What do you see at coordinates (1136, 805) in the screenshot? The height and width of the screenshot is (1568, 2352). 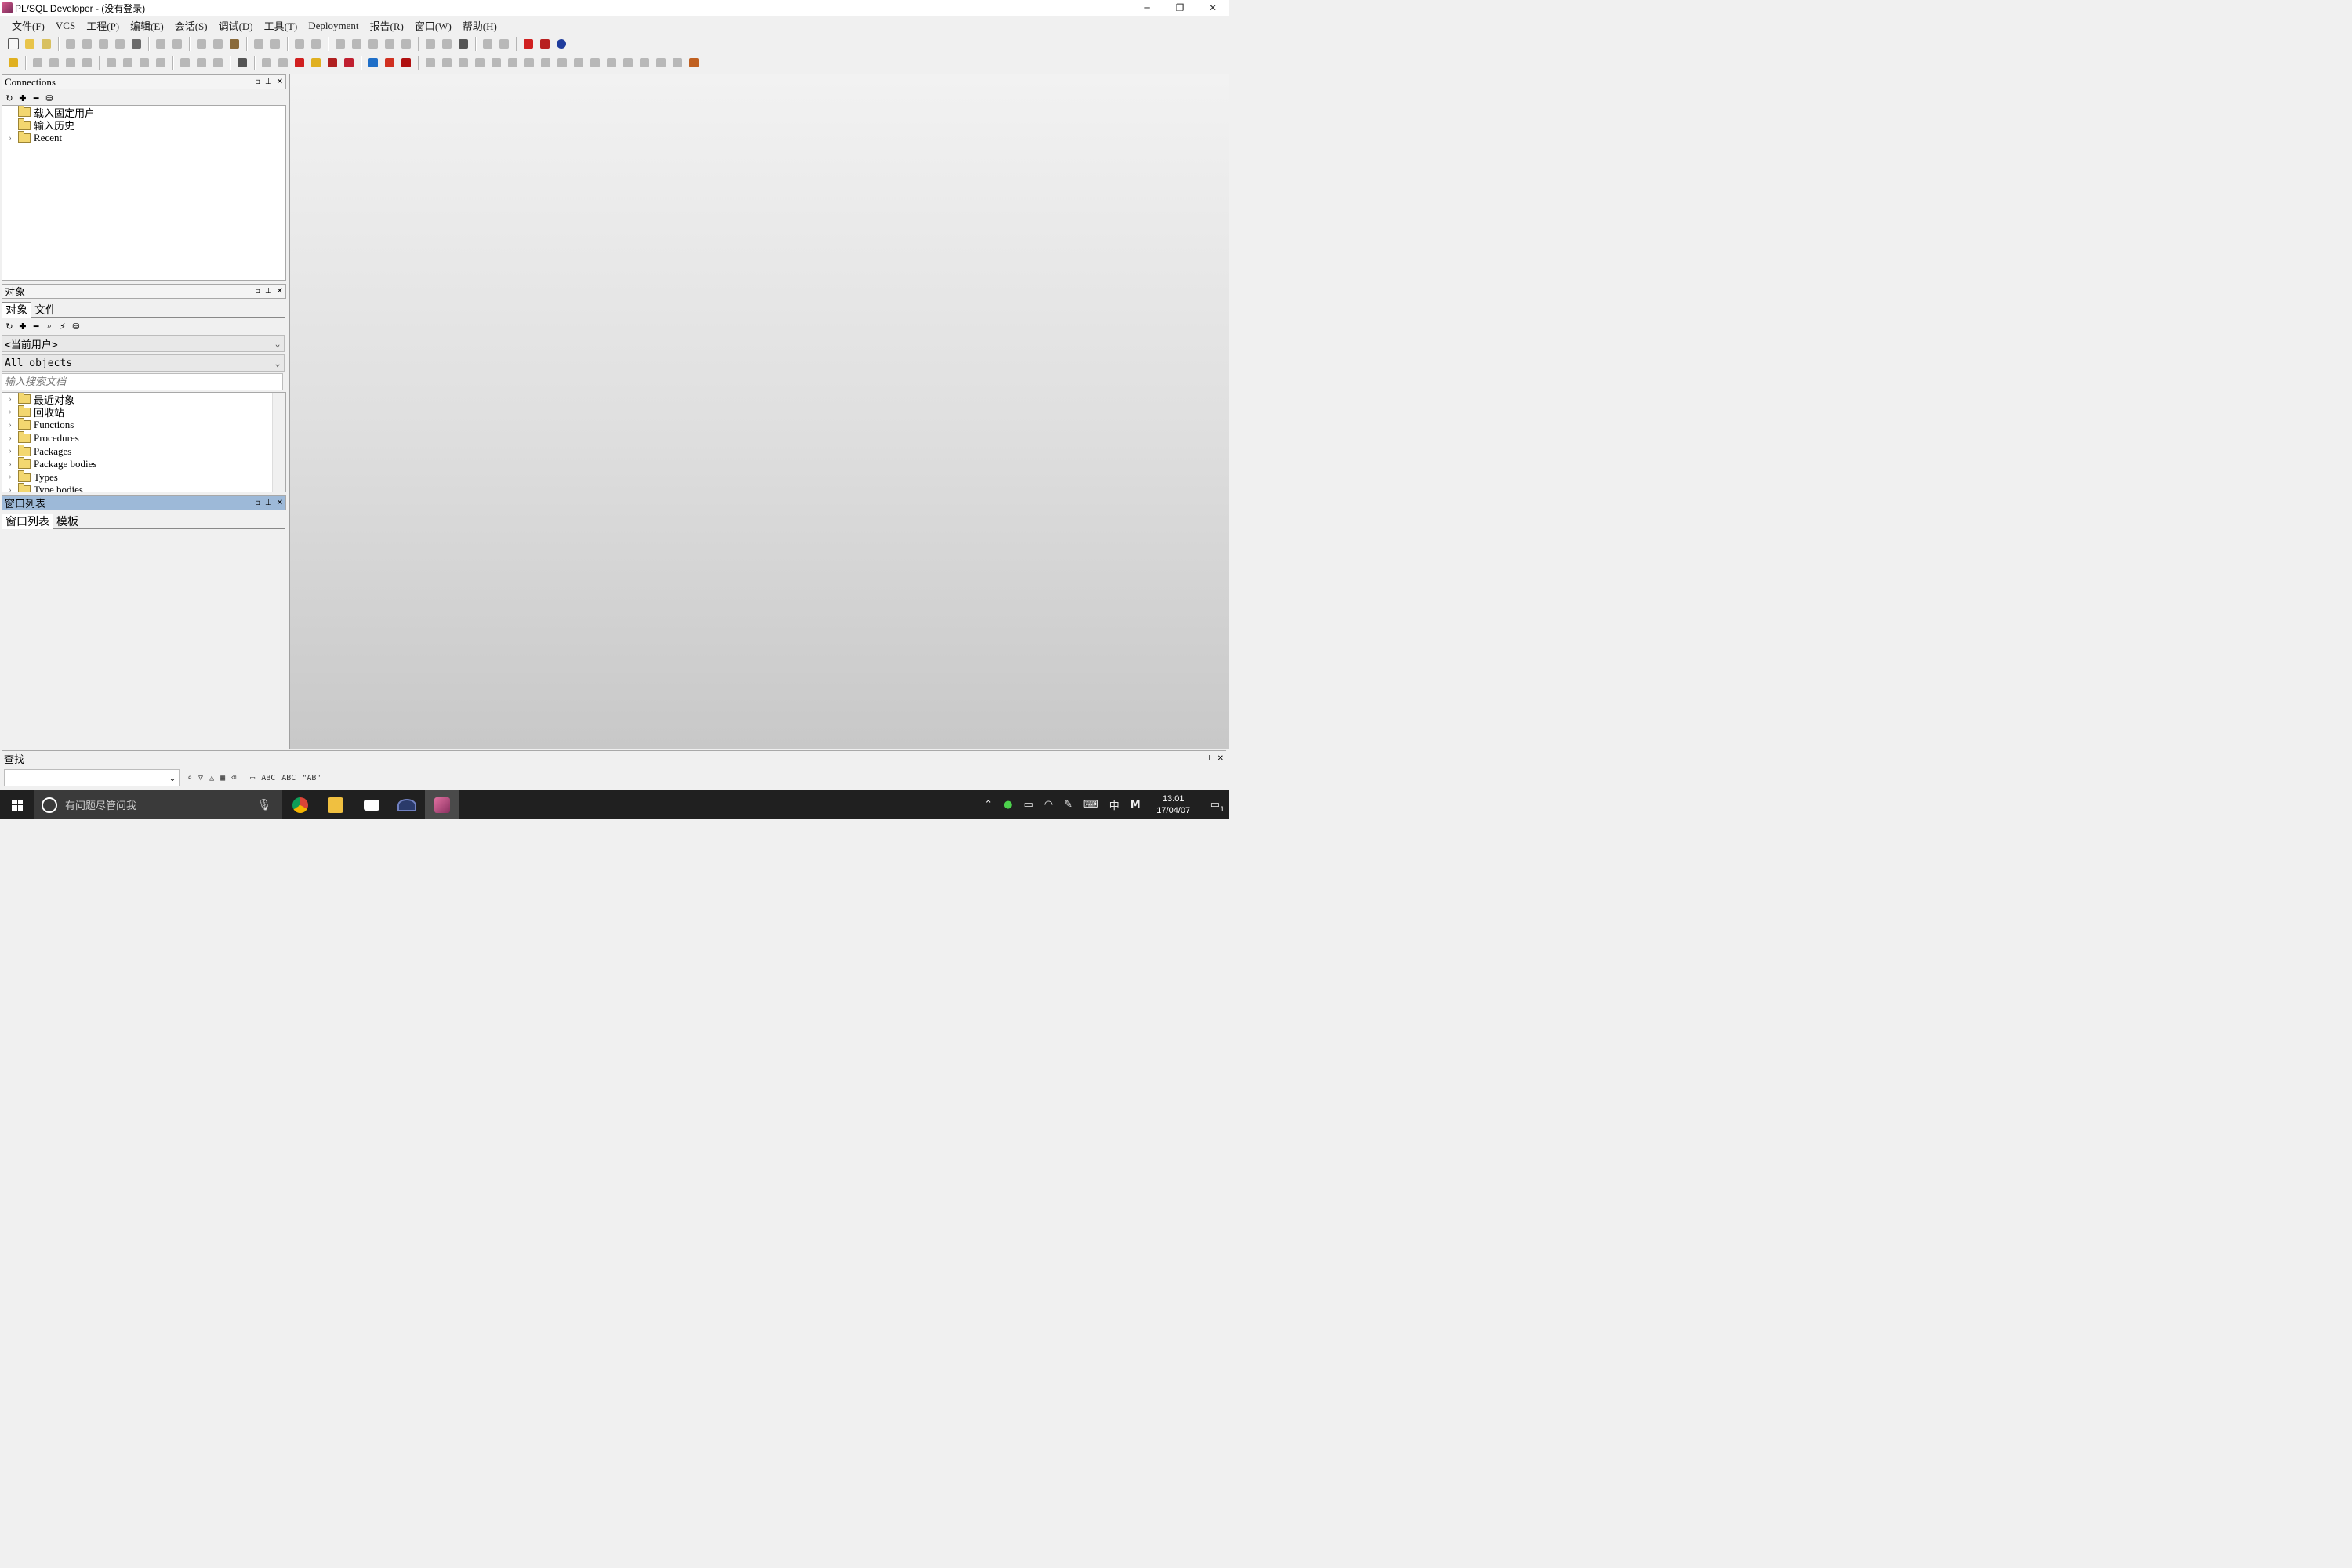 I see `ime-mode-indicator: M` at bounding box center [1136, 805].